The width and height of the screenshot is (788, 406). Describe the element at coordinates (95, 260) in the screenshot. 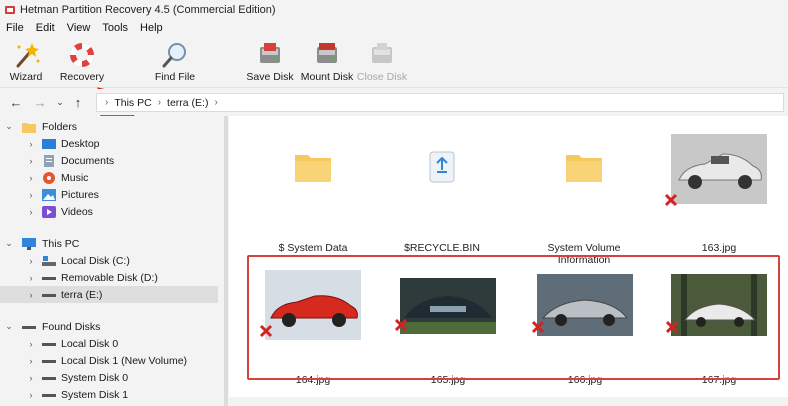

I see `tree-label: Local Disk (C:)` at that location.